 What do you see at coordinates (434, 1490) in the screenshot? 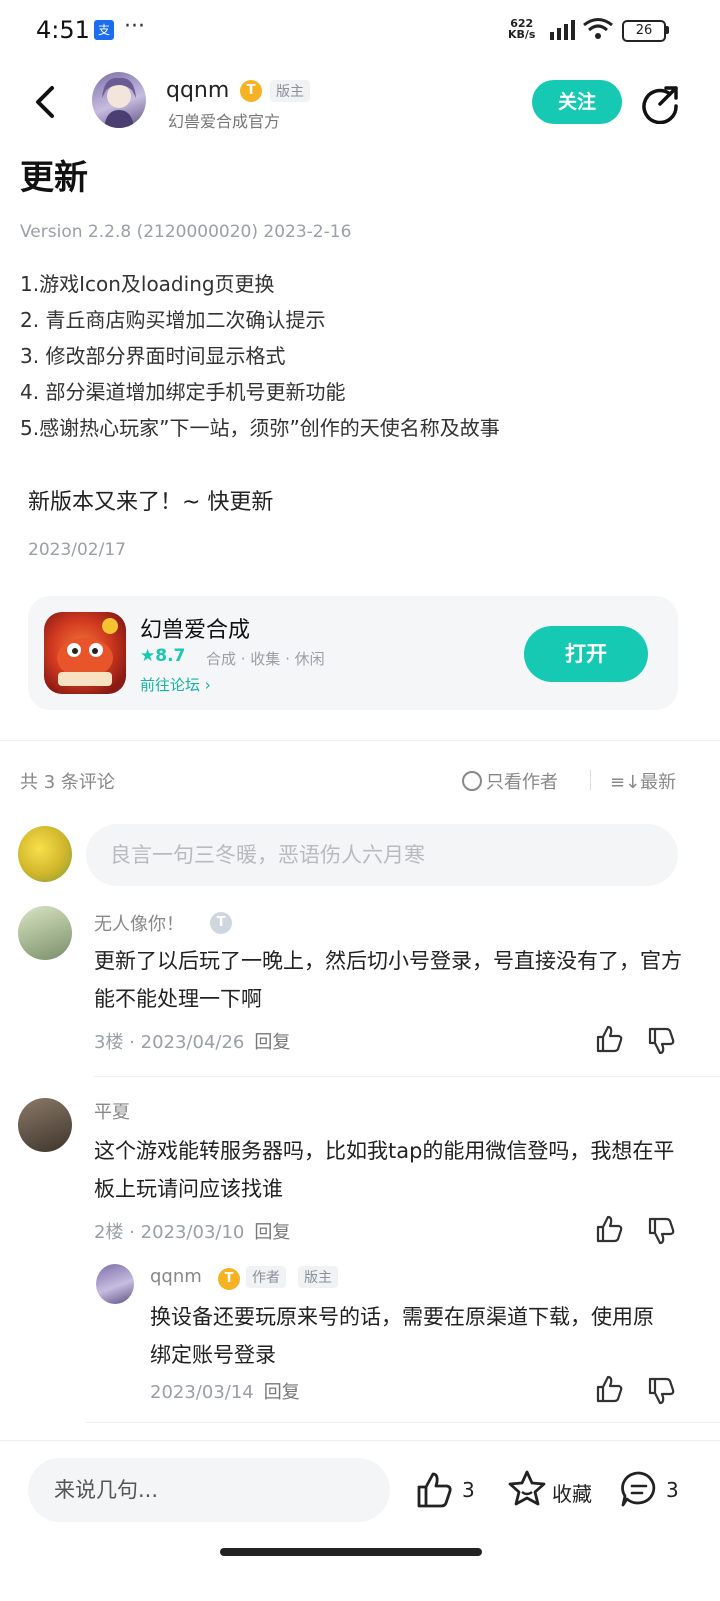
I see `like-icon` at bounding box center [434, 1490].